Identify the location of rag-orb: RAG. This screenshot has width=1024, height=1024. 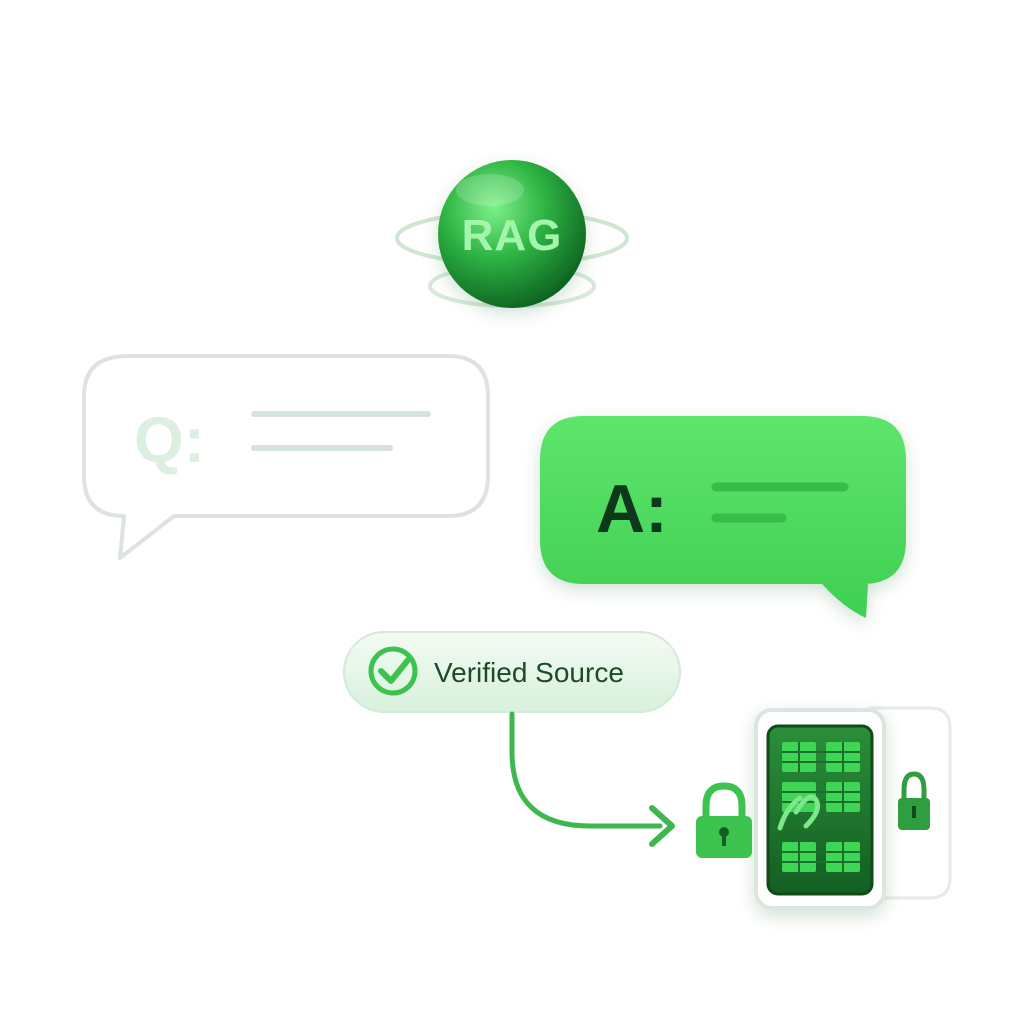
(512, 234).